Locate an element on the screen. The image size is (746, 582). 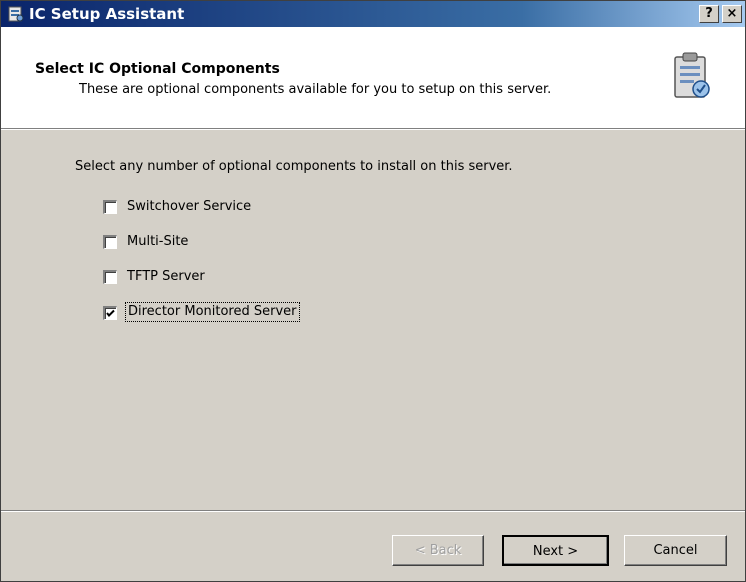
help-button: ? is located at coordinates (709, 14).